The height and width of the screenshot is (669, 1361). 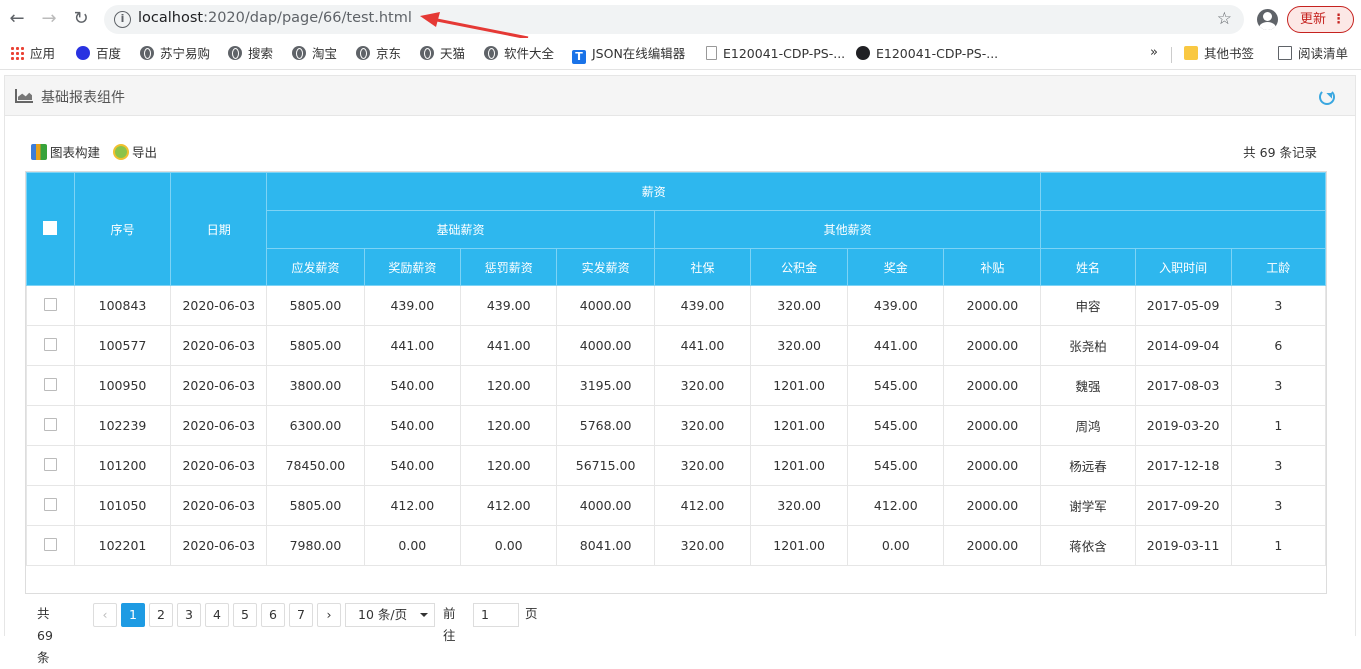 What do you see at coordinates (122, 229) in the screenshot?
I see `header-seq: 序号` at bounding box center [122, 229].